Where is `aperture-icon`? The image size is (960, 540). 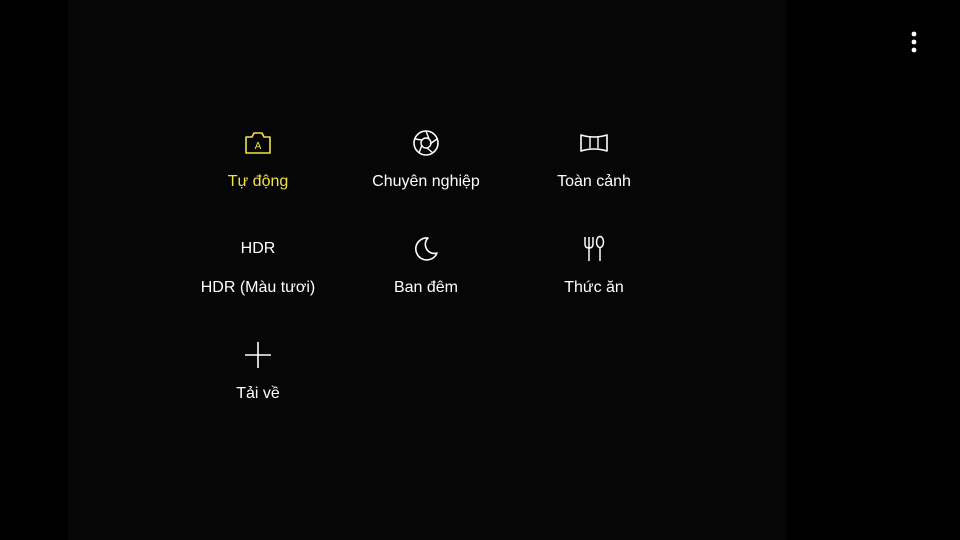
aperture-icon is located at coordinates (426, 143).